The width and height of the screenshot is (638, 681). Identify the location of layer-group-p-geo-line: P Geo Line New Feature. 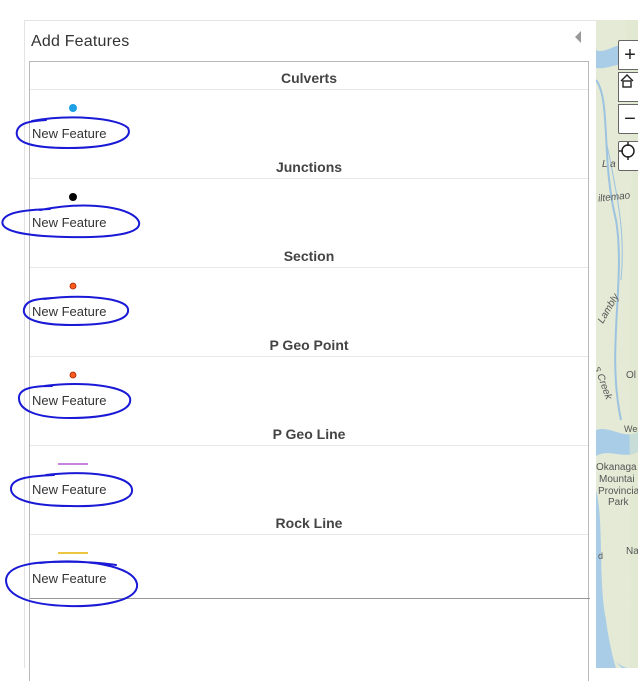
(309, 462).